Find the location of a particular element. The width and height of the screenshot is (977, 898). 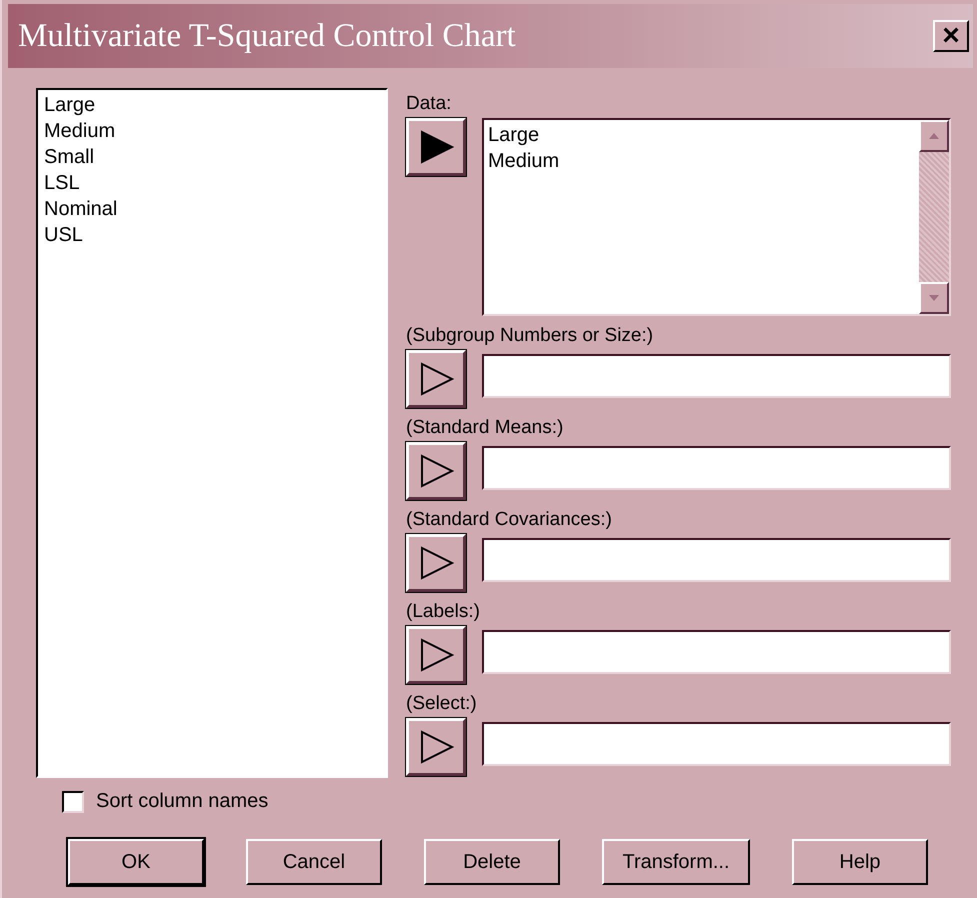

close-button: × is located at coordinates (951, 36).